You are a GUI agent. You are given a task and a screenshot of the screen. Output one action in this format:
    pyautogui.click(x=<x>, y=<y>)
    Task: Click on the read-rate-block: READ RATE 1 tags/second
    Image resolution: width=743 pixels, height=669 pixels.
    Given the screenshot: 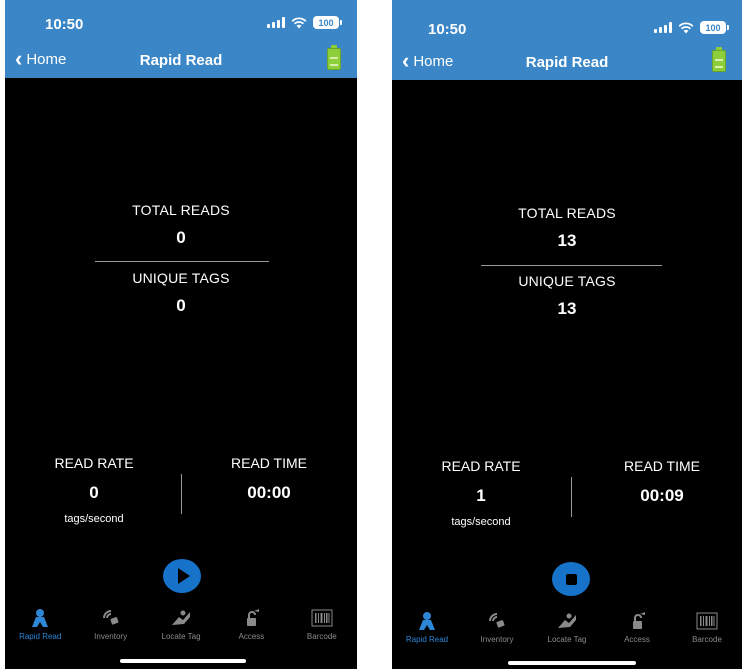 What is the action you would take?
    pyautogui.click(x=481, y=493)
    